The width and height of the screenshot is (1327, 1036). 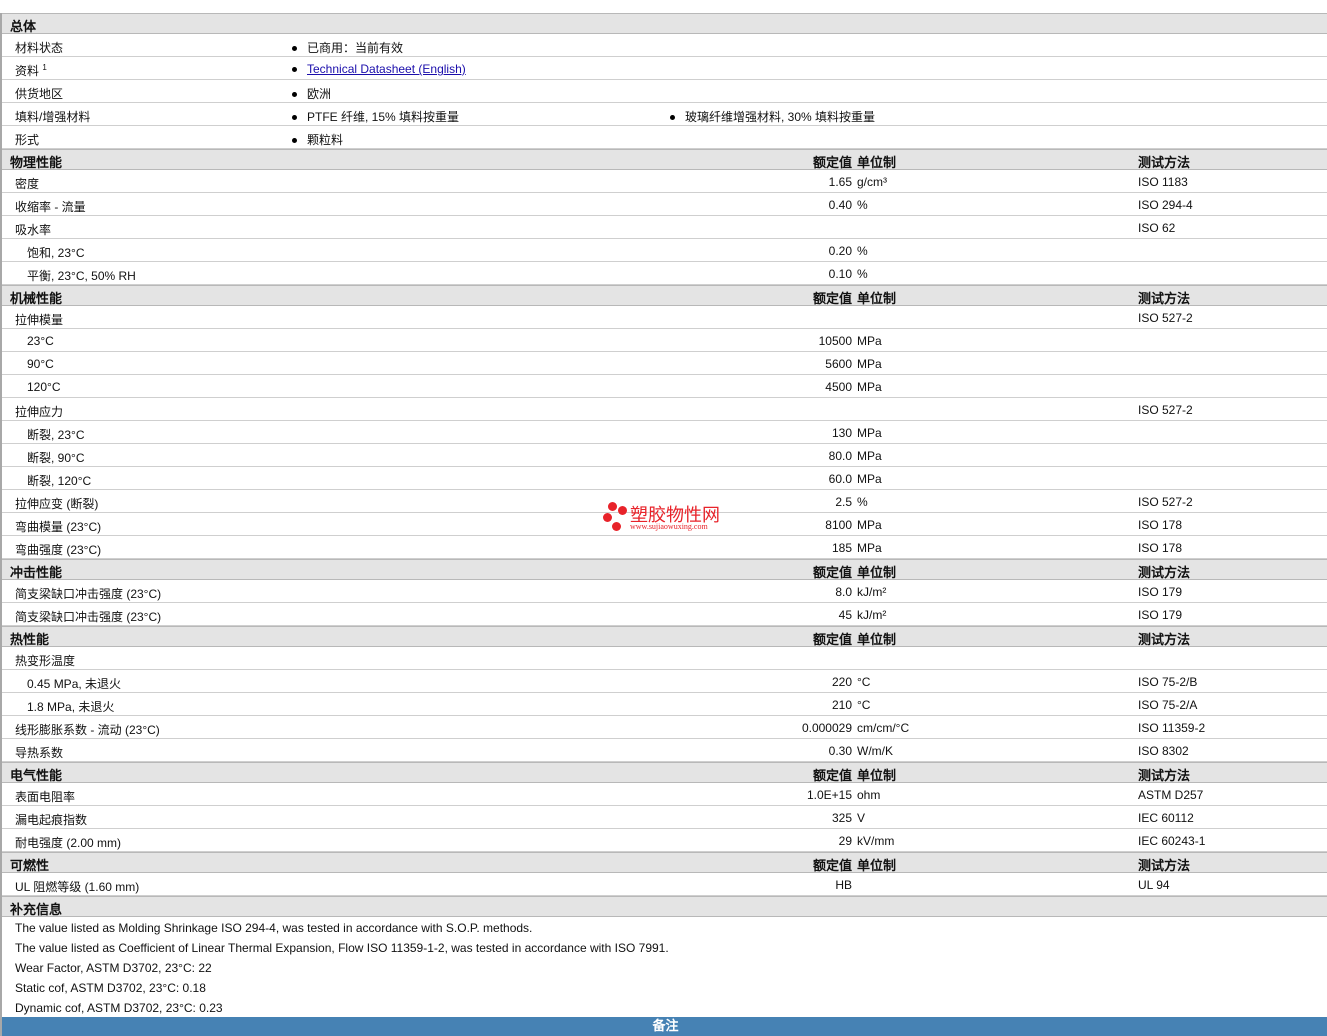 I want to click on property-label: 耐电强度 (2.00 mm), so click(x=68, y=843).